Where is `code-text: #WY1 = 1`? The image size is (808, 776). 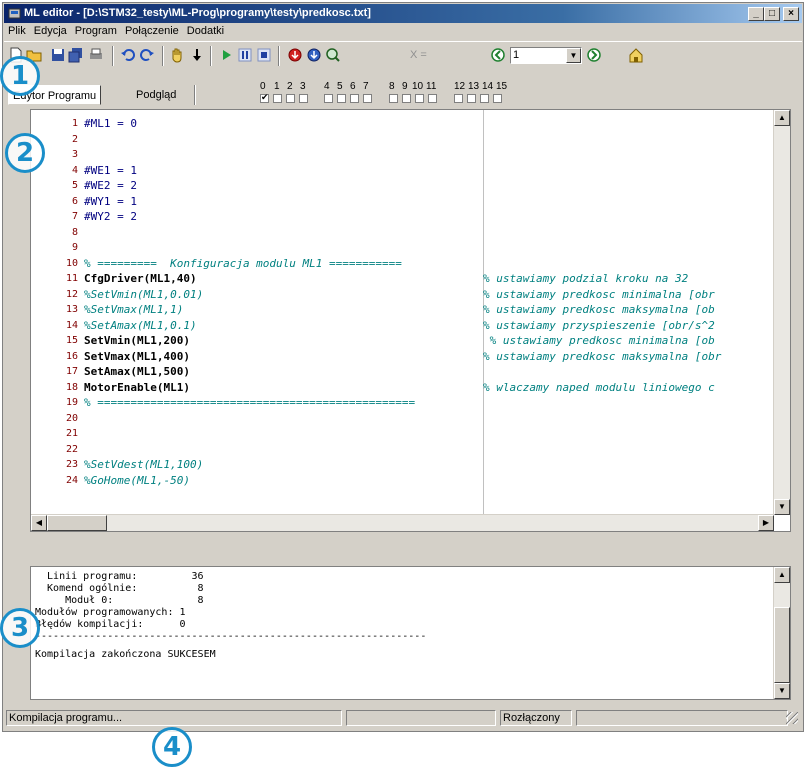 code-text: #WY1 = 1 is located at coordinates (110, 201).